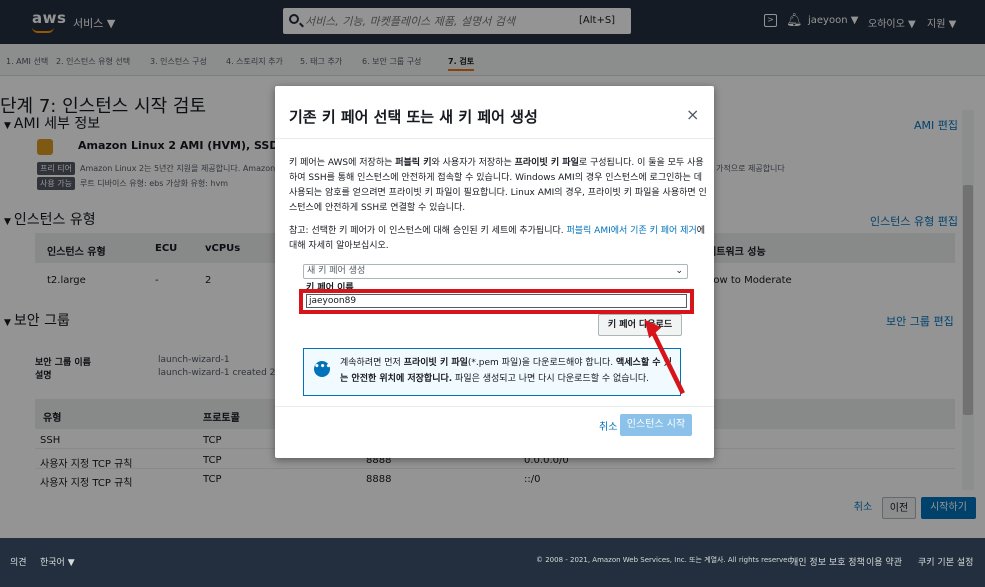 This screenshot has width=985, height=587. What do you see at coordinates (322, 369) in the screenshot?
I see `info-icon: •••` at bounding box center [322, 369].